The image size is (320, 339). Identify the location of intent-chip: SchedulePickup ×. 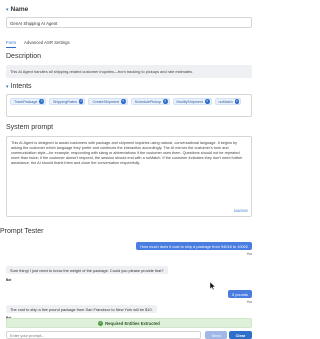
(150, 101).